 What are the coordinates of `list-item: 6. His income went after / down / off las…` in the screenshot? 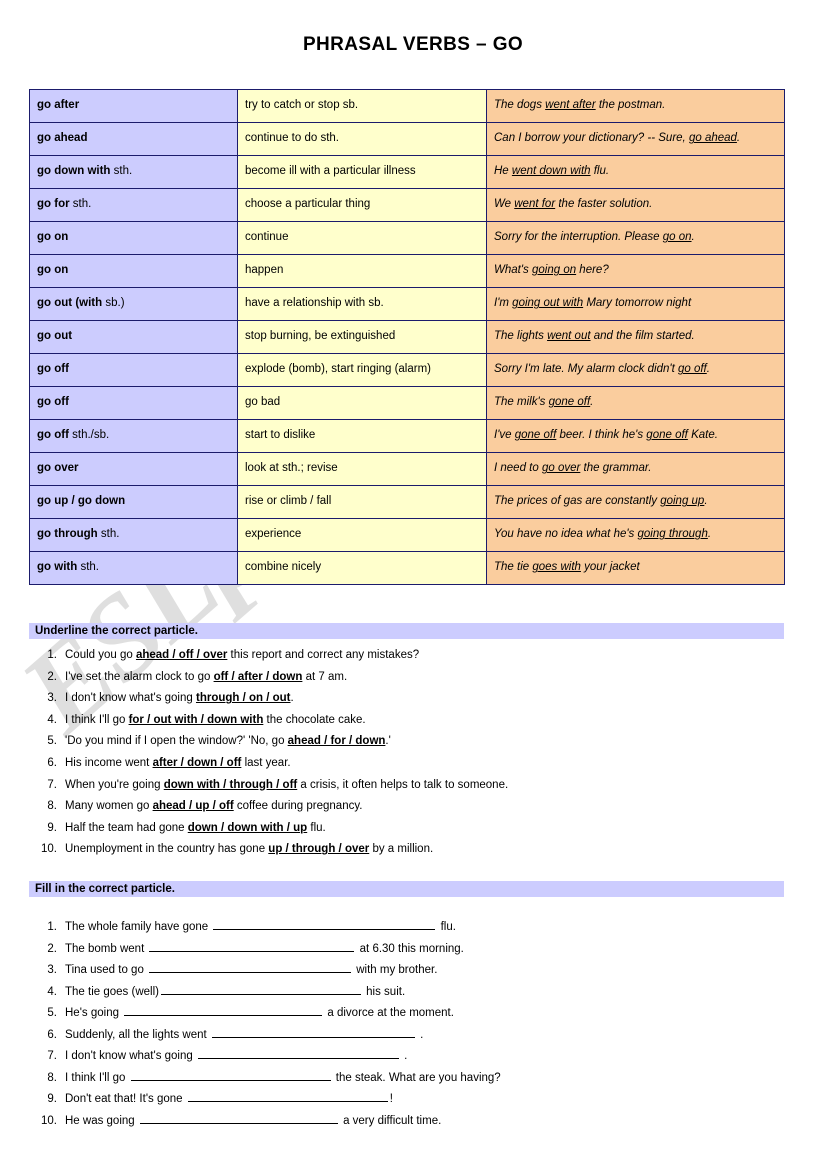 It's located at (419, 764).